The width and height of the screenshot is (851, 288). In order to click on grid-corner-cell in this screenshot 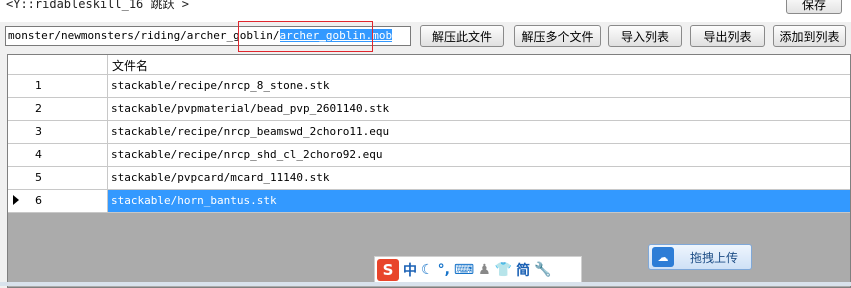, I will do `click(58, 64)`.